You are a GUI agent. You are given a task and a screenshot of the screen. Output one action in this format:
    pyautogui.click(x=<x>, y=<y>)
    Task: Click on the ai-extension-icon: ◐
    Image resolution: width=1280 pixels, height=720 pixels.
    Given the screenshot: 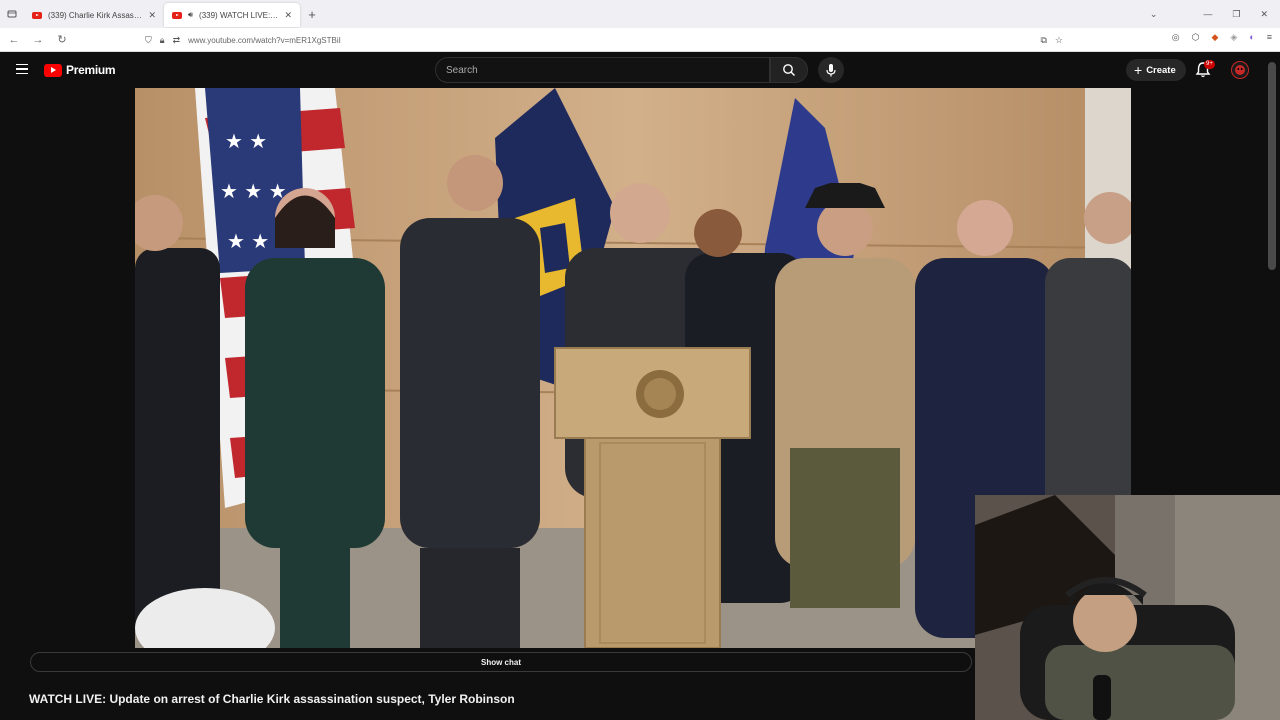 What is the action you would take?
    pyautogui.click(x=1251, y=37)
    